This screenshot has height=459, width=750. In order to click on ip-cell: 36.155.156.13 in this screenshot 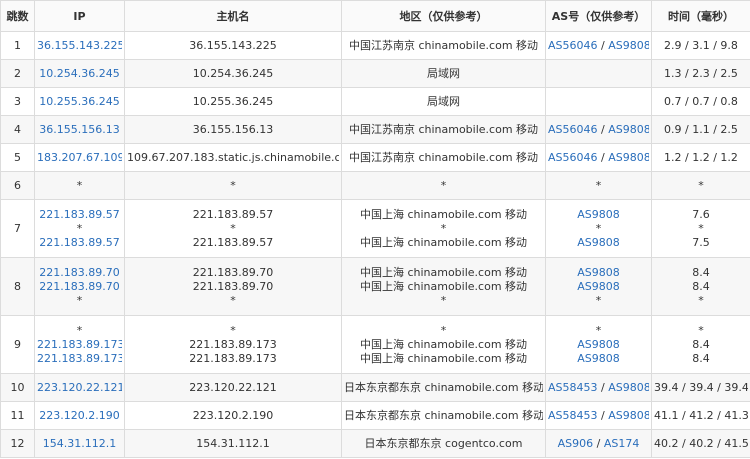, I will do `click(79, 129)`.